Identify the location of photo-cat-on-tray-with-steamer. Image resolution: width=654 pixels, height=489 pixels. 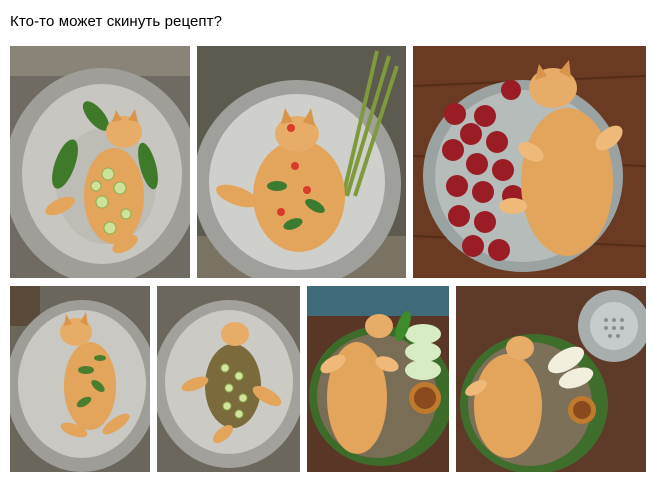
(551, 379).